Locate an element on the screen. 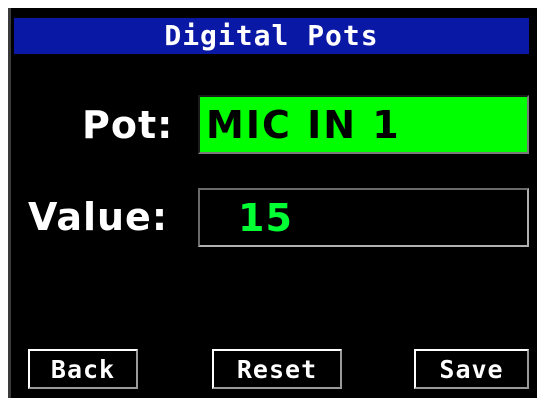  pot-field-text: MIC IN 1 is located at coordinates (303, 124).